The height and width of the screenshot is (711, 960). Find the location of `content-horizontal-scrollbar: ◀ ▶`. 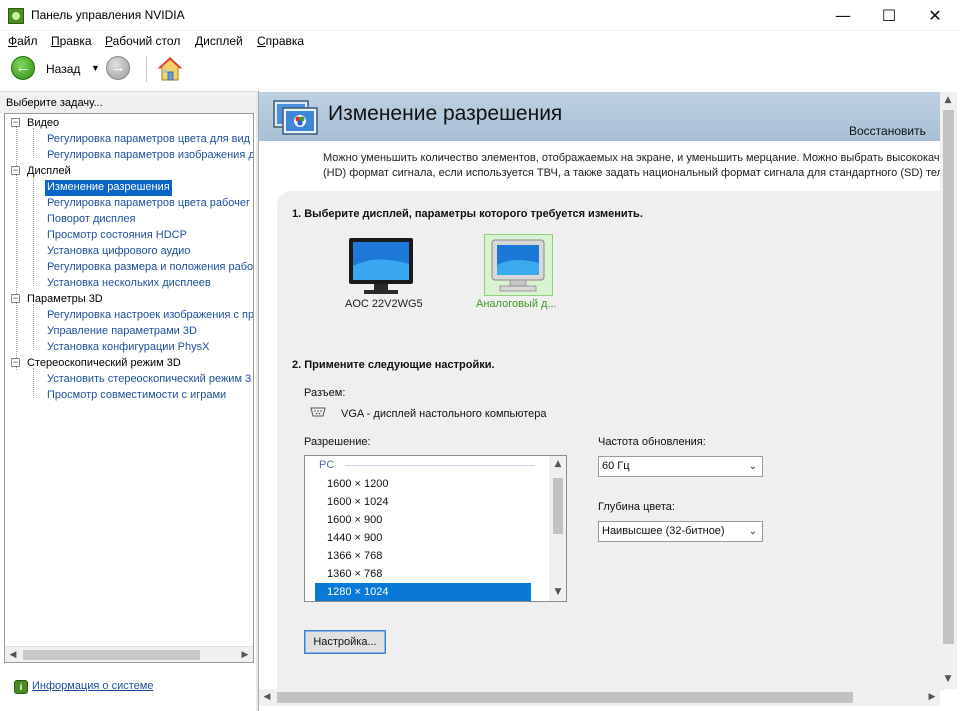

content-horizontal-scrollbar: ◀ ▶ is located at coordinates (599, 697).